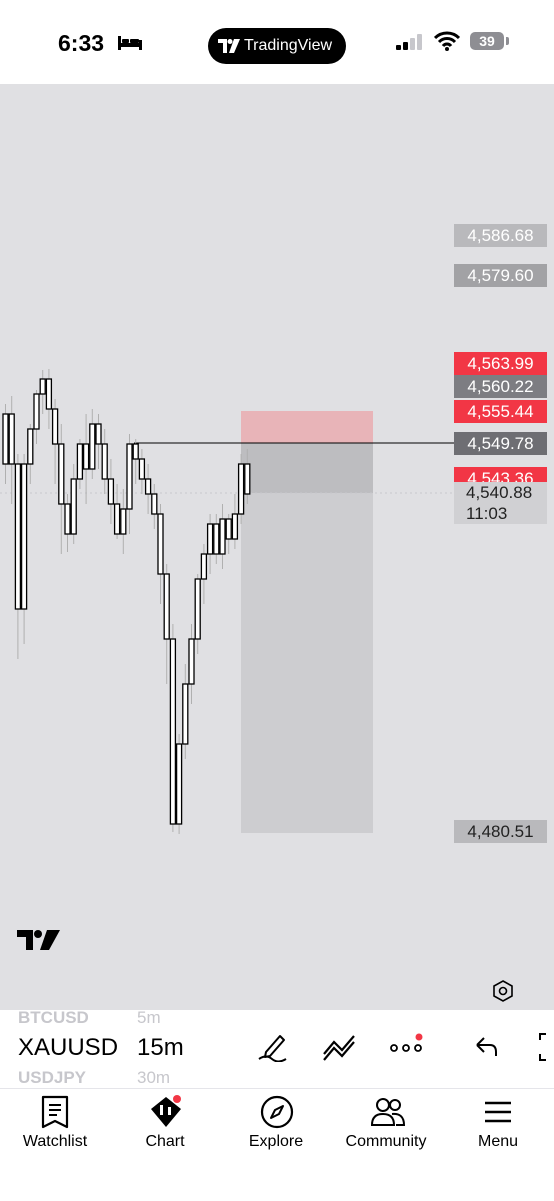 This screenshot has height=1201, width=554. I want to click on nav-label: Menu, so click(498, 1141).